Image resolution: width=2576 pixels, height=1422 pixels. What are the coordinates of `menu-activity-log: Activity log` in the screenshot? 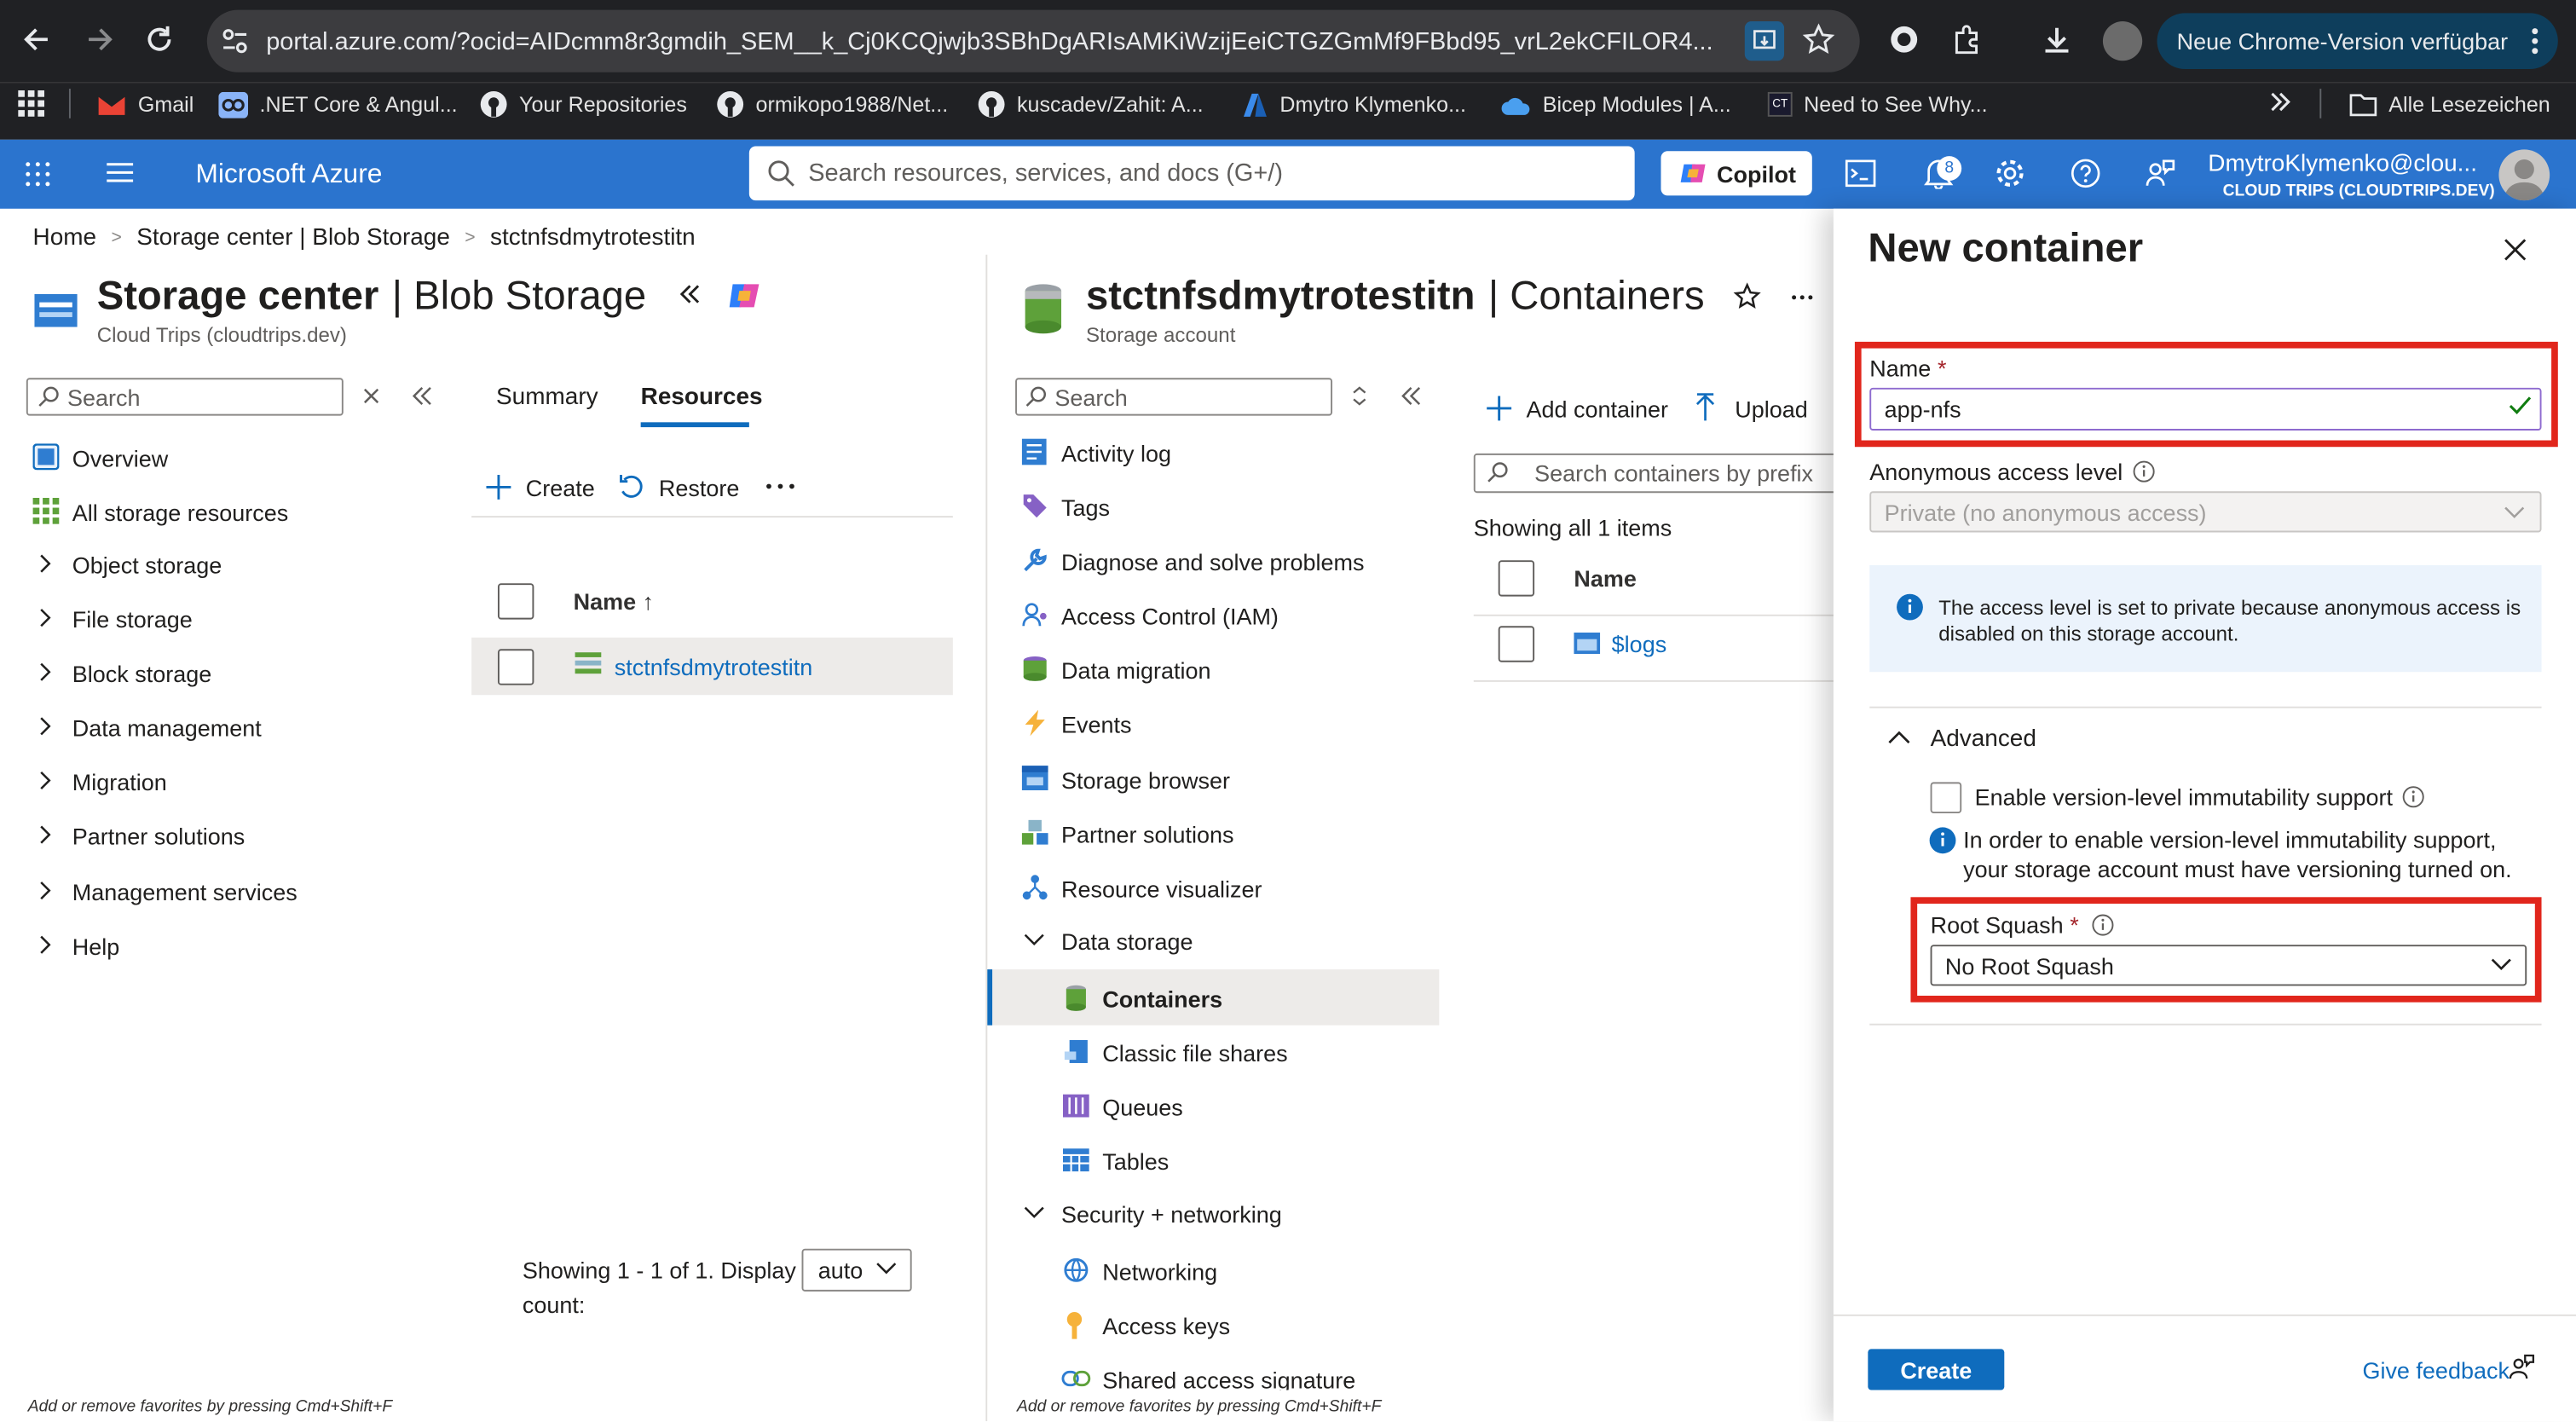 It's located at (1116, 454).